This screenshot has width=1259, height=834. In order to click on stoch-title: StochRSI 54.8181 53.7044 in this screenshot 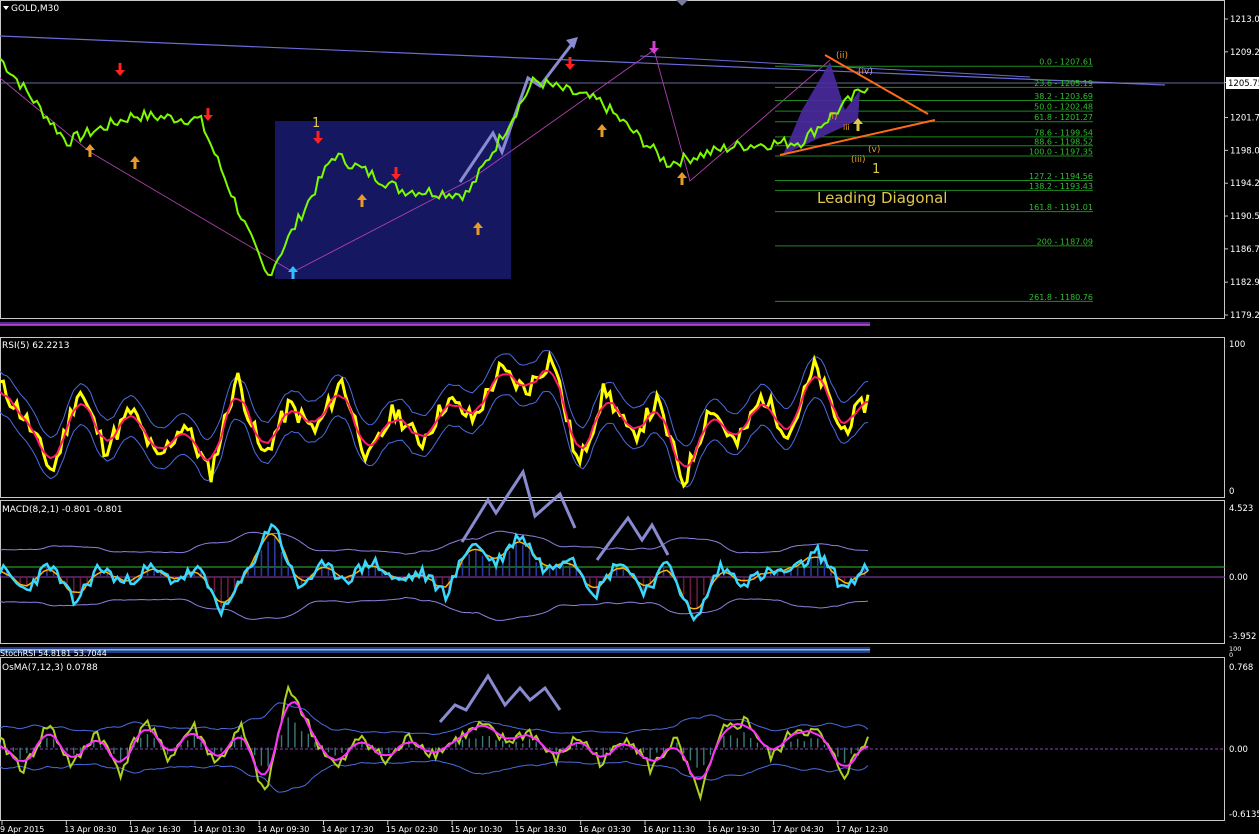, I will do `click(53, 653)`.